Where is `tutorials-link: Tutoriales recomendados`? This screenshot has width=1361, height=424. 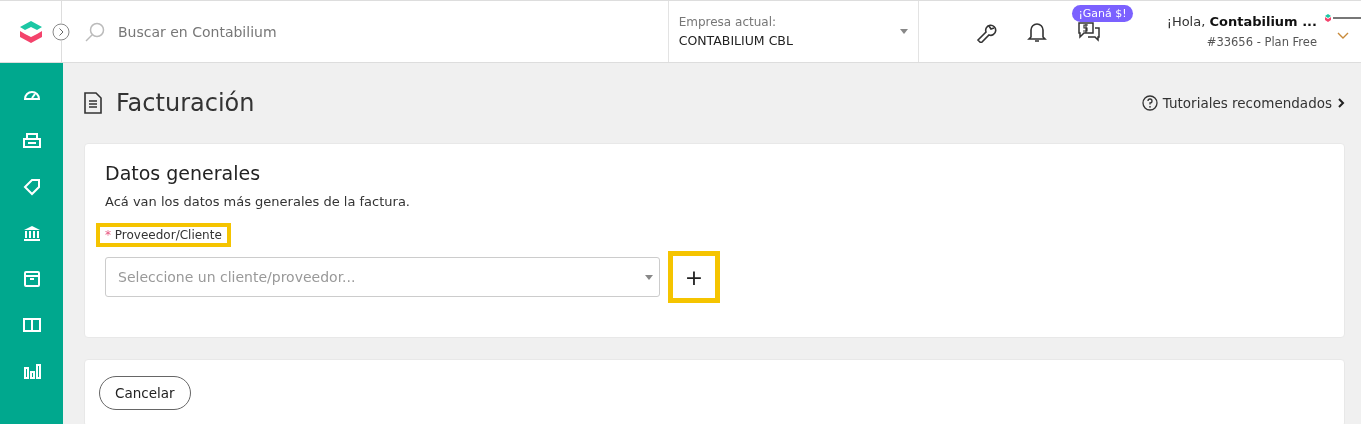
tutorials-link: Tutoriales recomendados is located at coordinates (1243, 103).